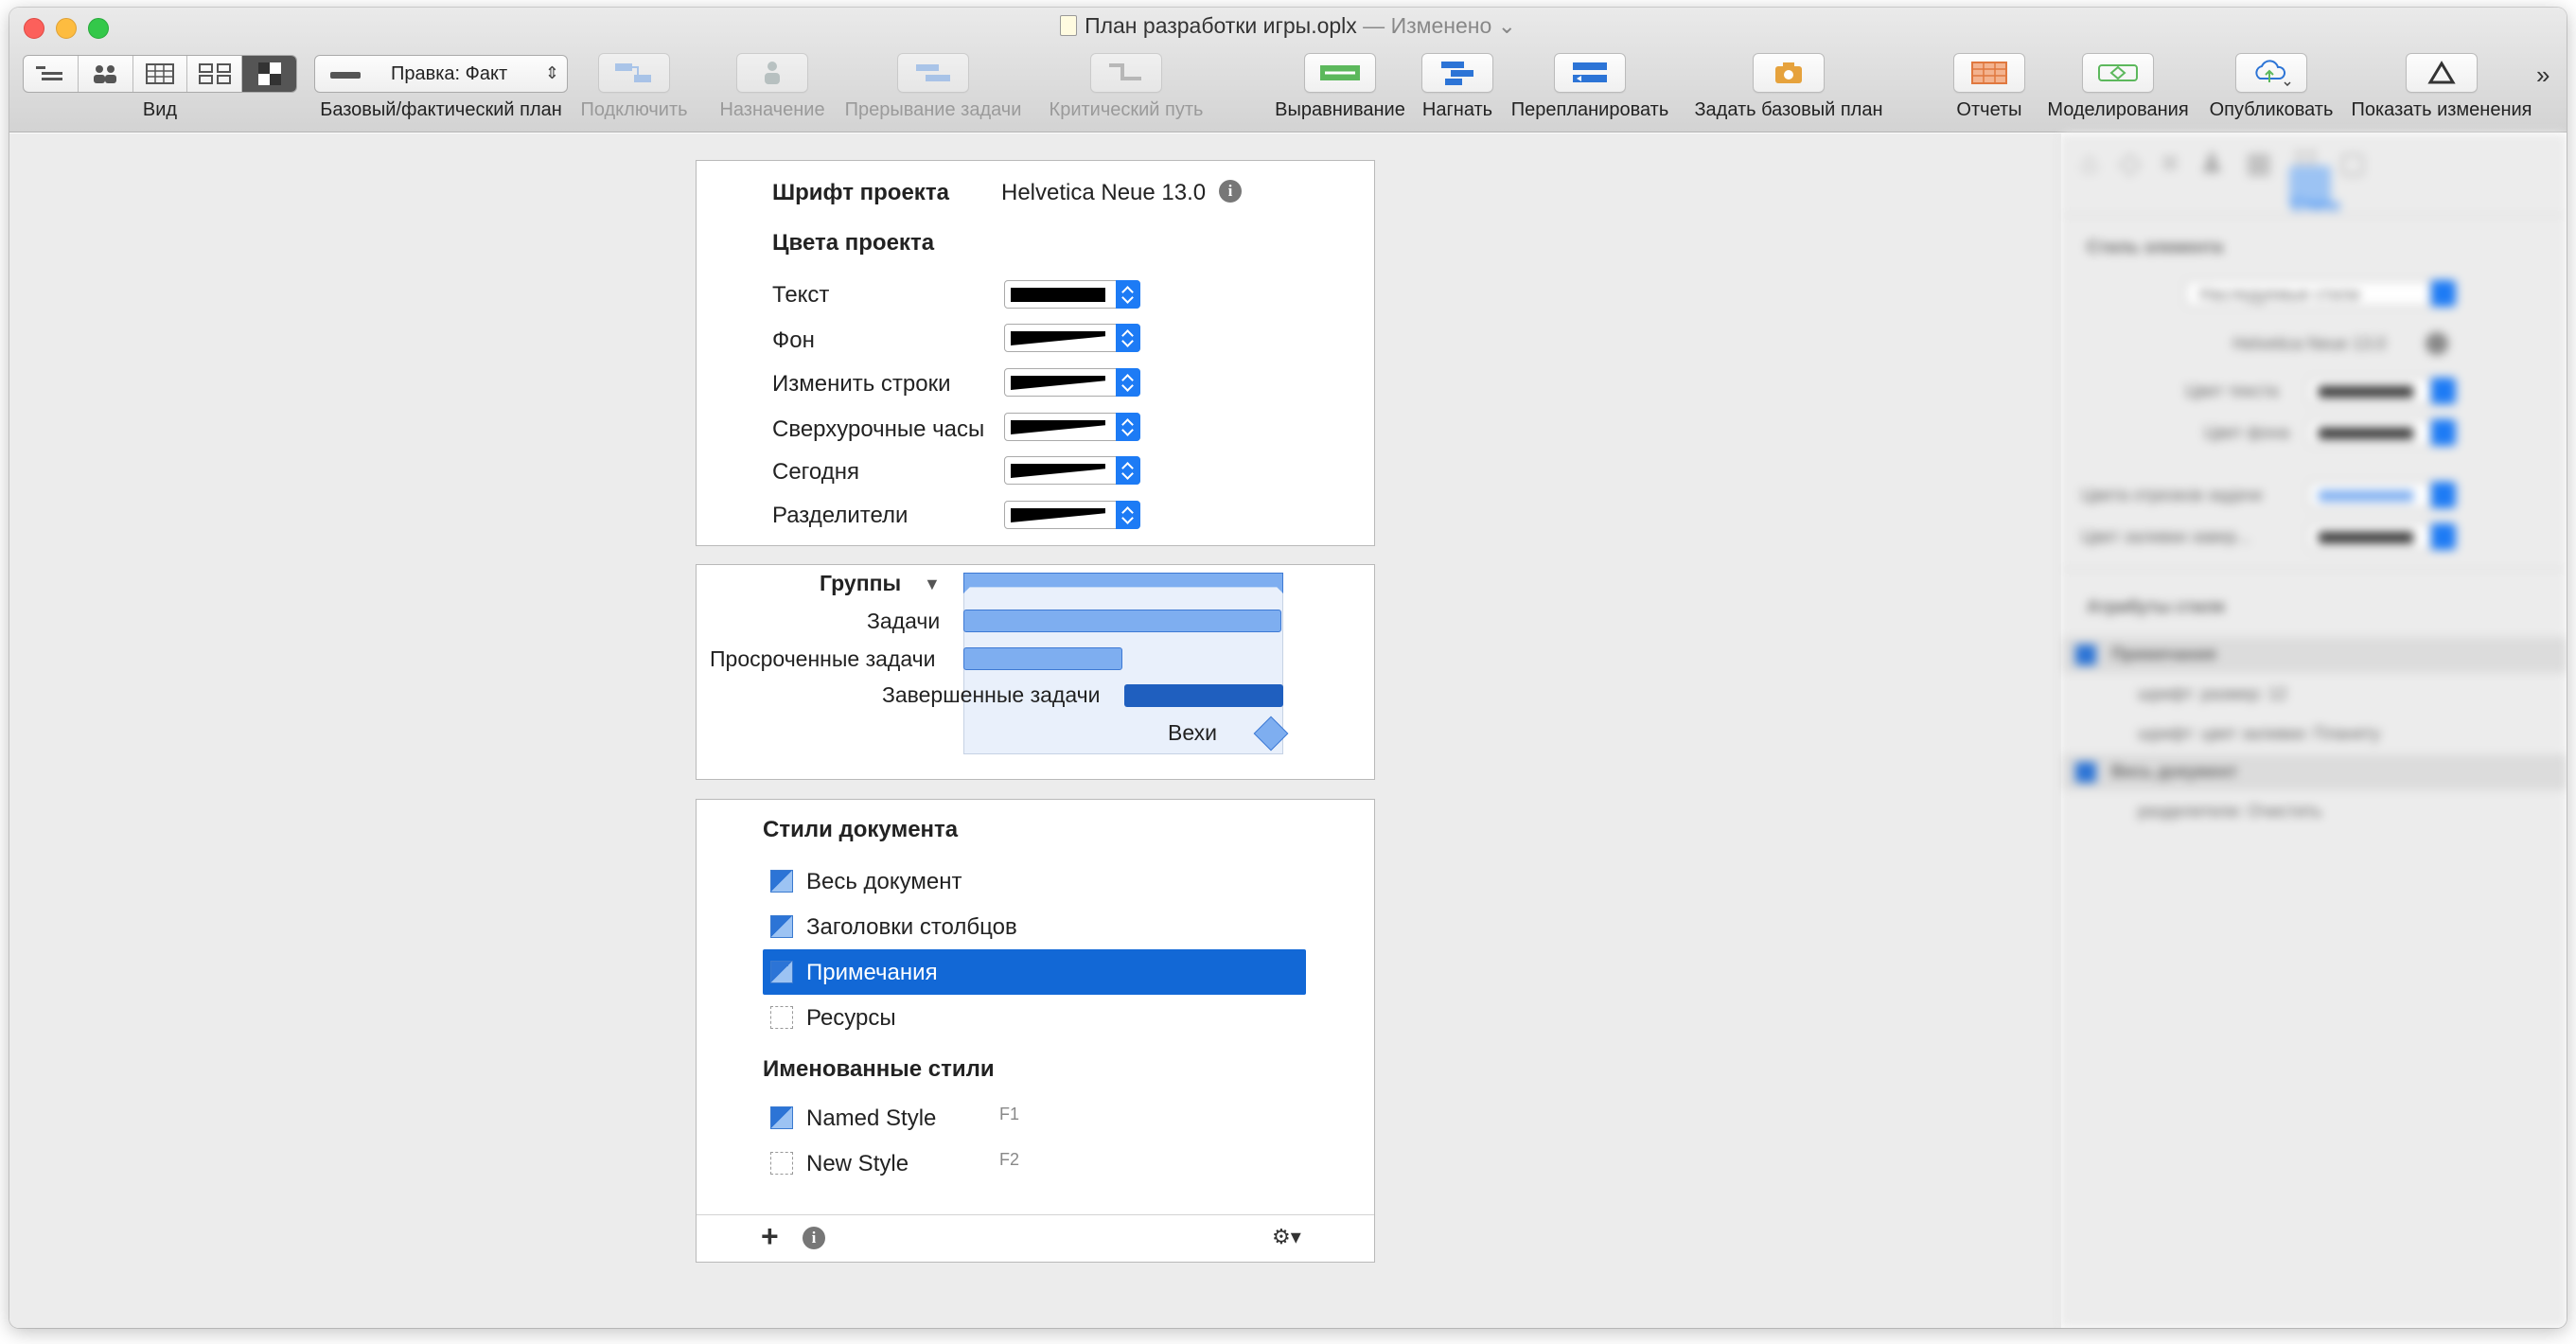  I want to click on gear-icon: ⚙▾, so click(1286, 1237).